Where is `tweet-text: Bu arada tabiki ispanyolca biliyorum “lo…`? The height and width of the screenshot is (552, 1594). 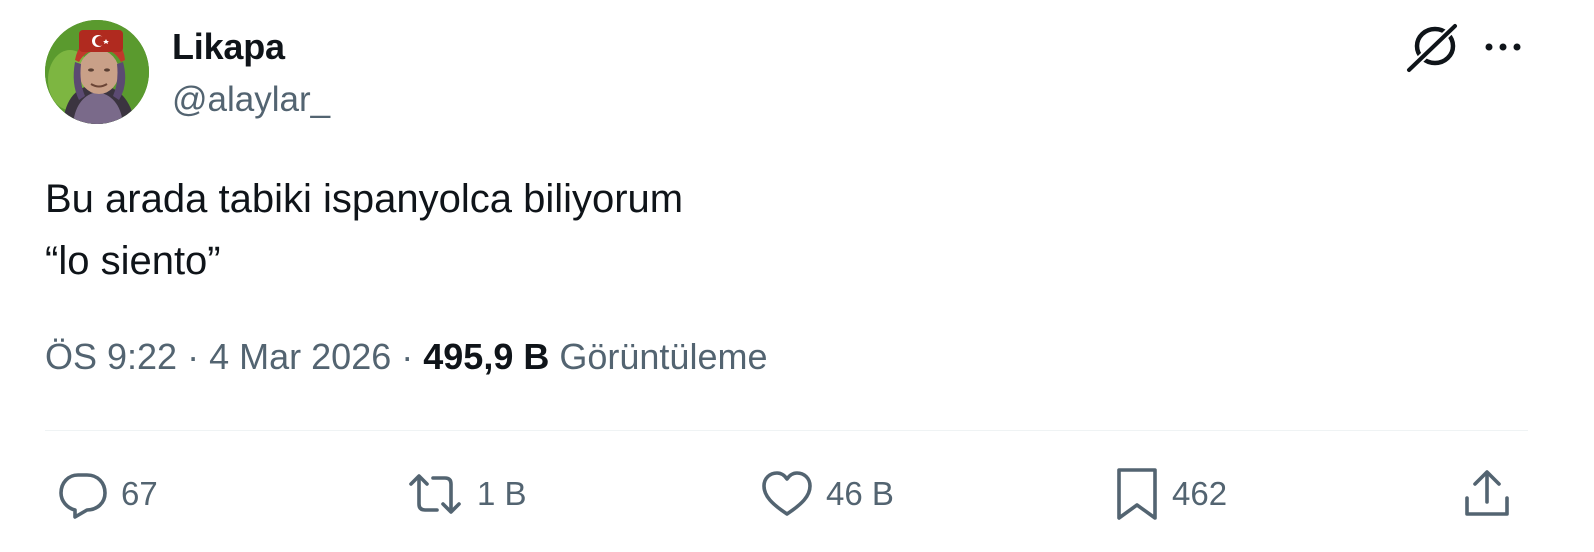
tweet-text: Bu arada tabiki ispanyolca biliyorum “lo… is located at coordinates (364, 230).